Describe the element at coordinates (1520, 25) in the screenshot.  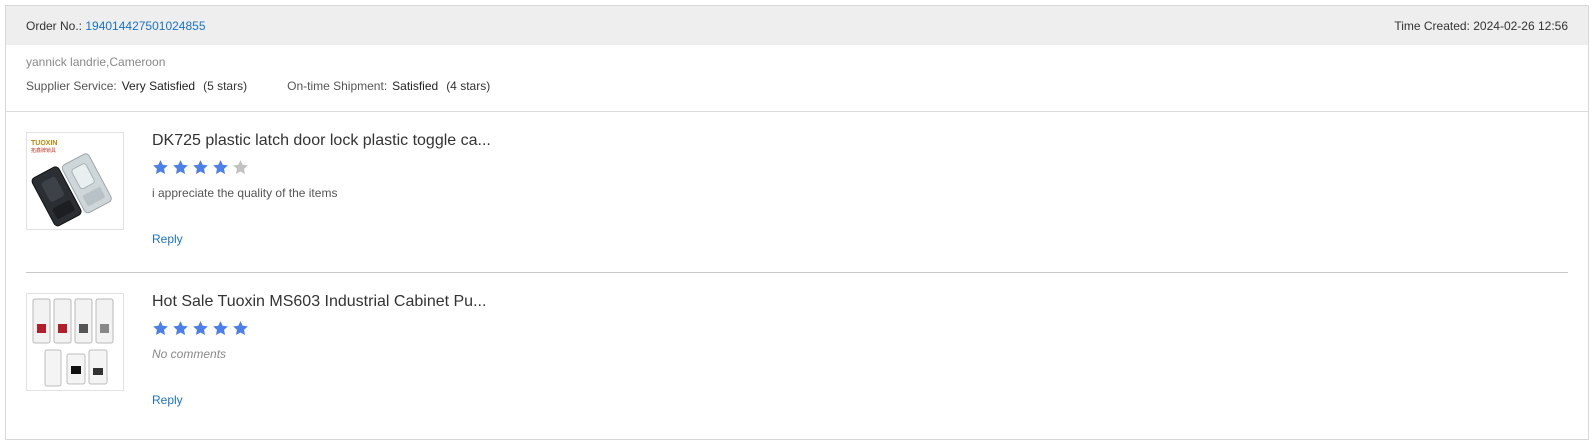
I see `time-created-value: 2024-02-26 12:56` at that location.